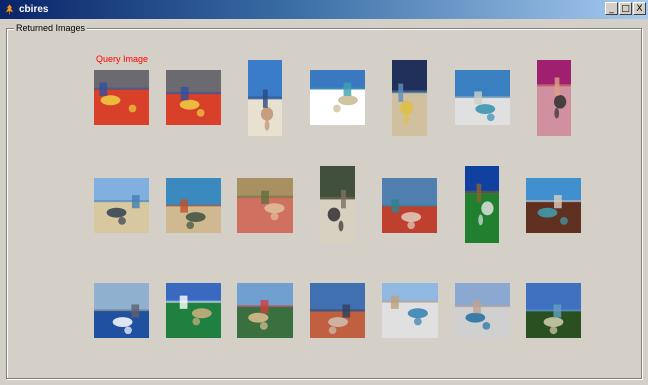 The height and width of the screenshot is (385, 648). I want to click on panel-label: Returned Images, so click(51, 28).